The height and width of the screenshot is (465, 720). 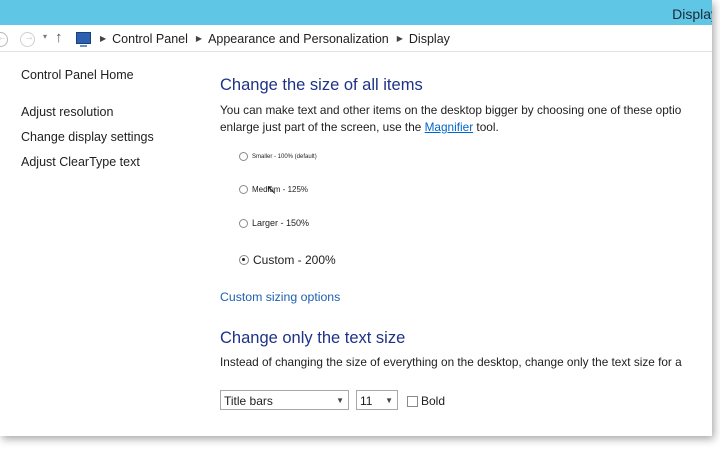 I want to click on font-size-select: 11 ▼, so click(x=377, y=400).